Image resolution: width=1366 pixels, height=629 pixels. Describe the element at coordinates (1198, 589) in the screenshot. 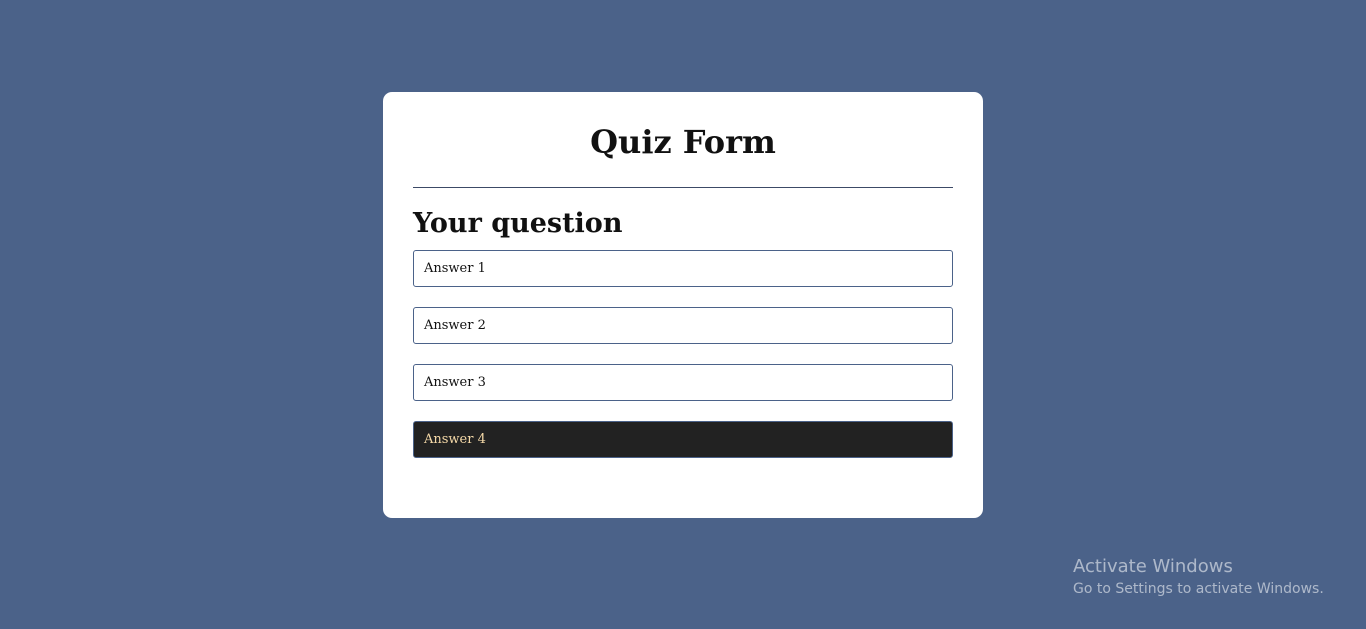

I see `watermark-subtitle: Go to Settings to activate Windows.` at that location.